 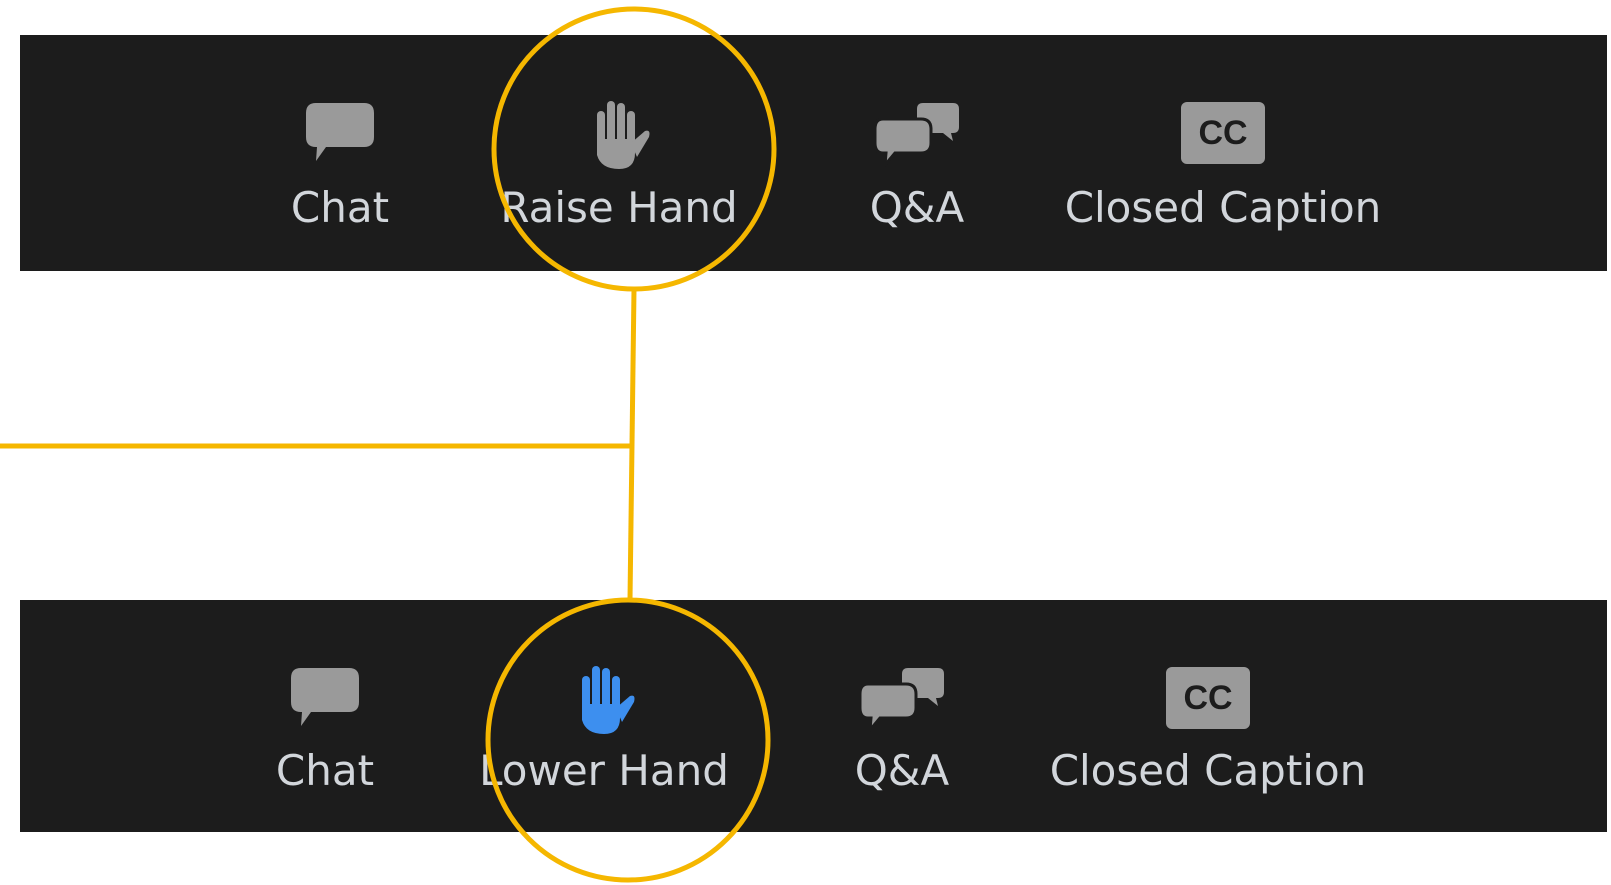 I want to click on hand-icon-active, so click(x=608, y=700).